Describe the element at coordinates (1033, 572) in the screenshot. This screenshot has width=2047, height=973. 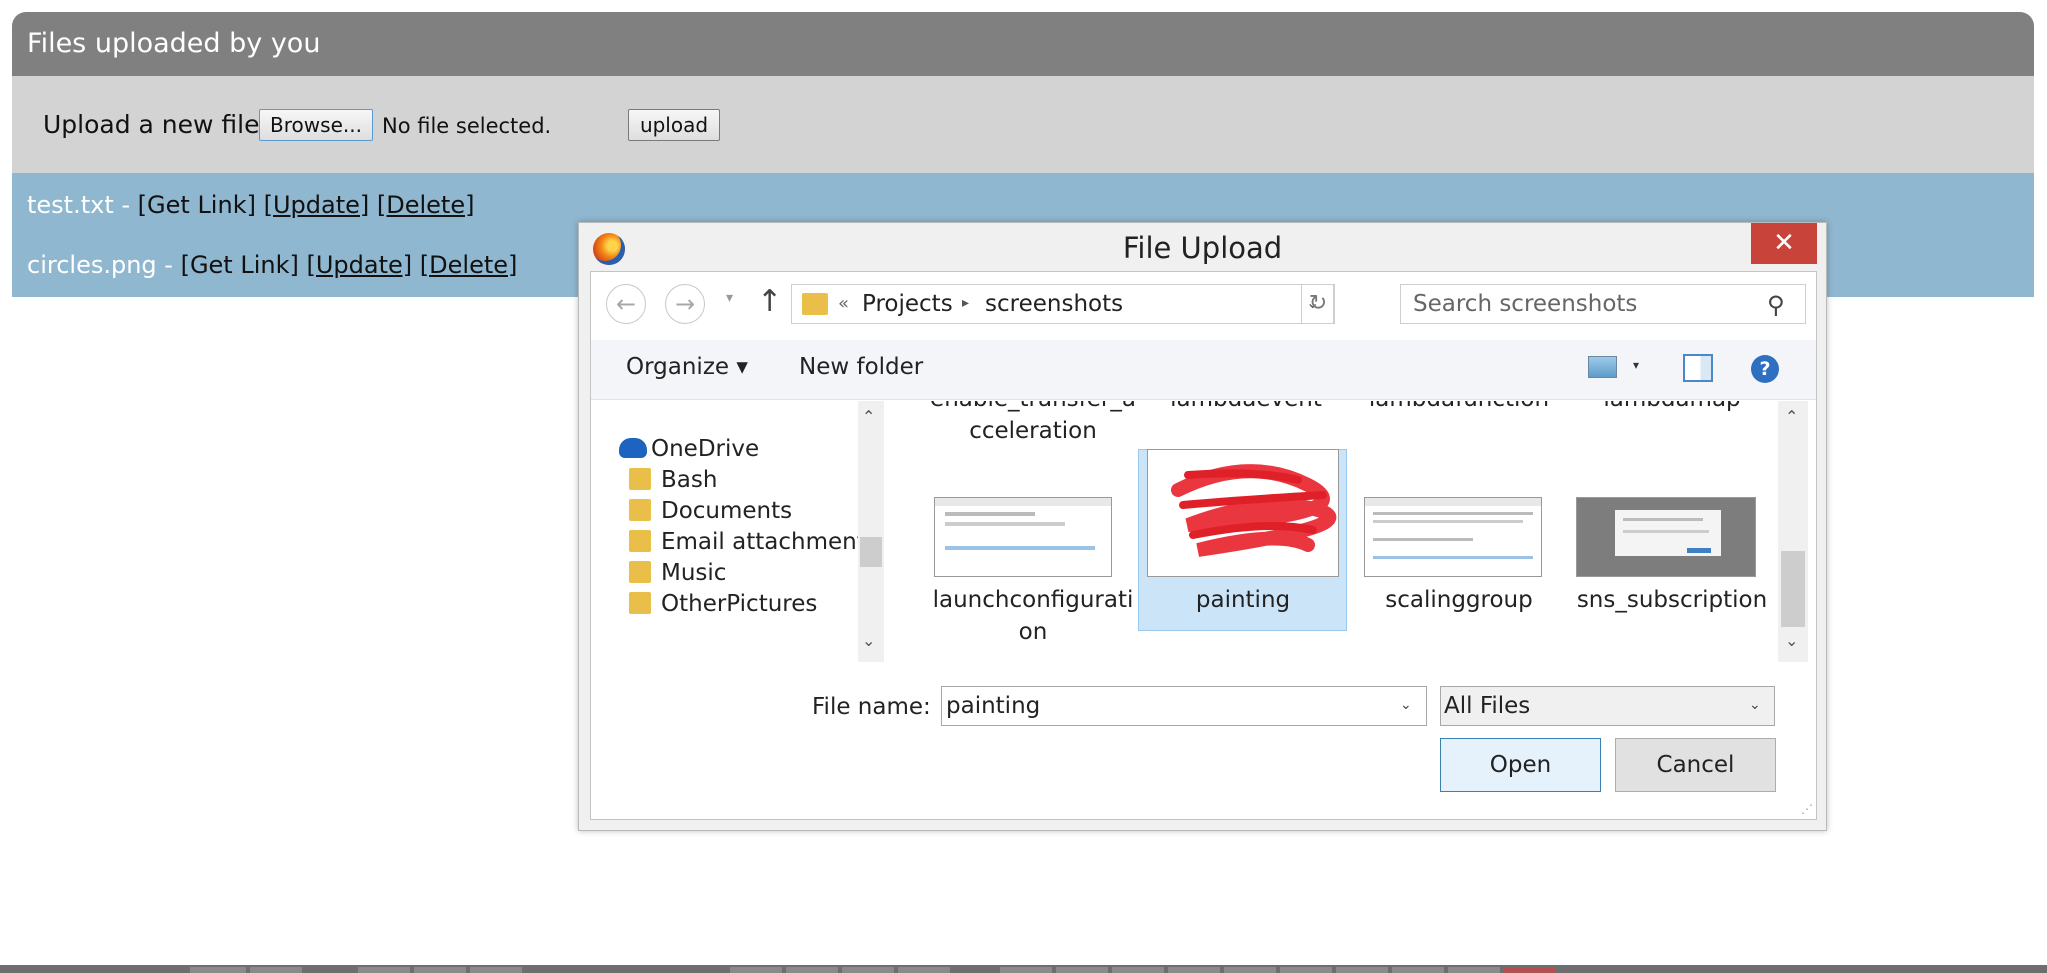
I see `file-tile: launchconfigurati on` at that location.